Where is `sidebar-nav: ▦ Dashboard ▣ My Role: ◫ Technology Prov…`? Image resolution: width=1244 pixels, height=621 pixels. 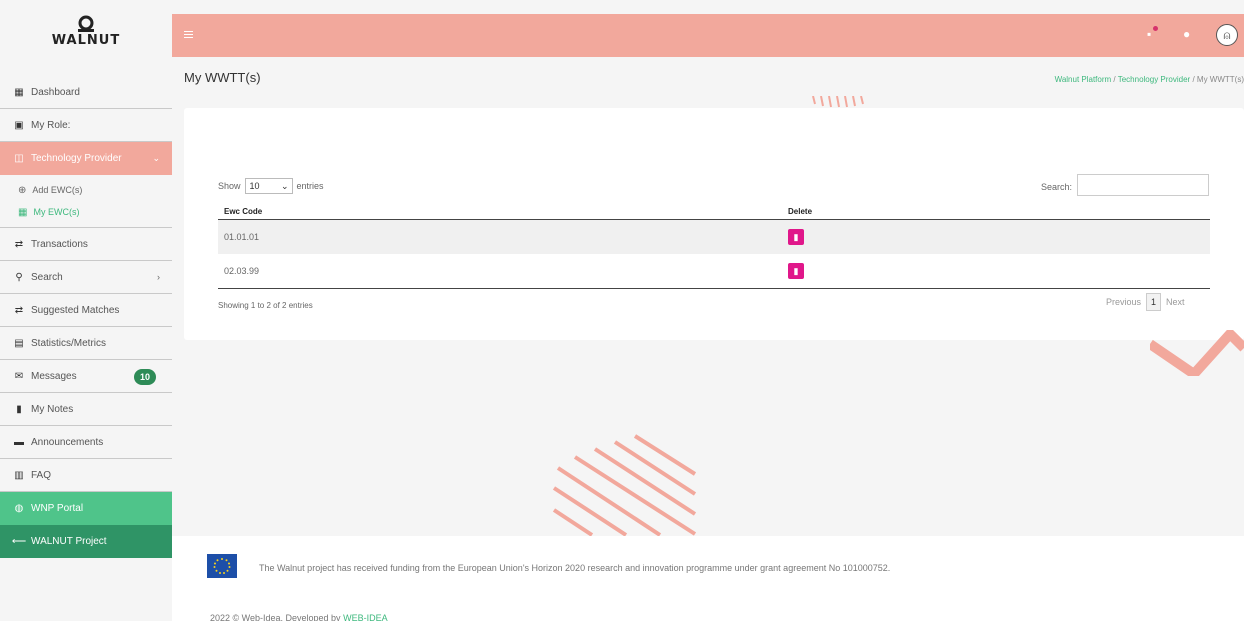 sidebar-nav: ▦ Dashboard ▣ My Role: ◫ Technology Prov… is located at coordinates (86, 317).